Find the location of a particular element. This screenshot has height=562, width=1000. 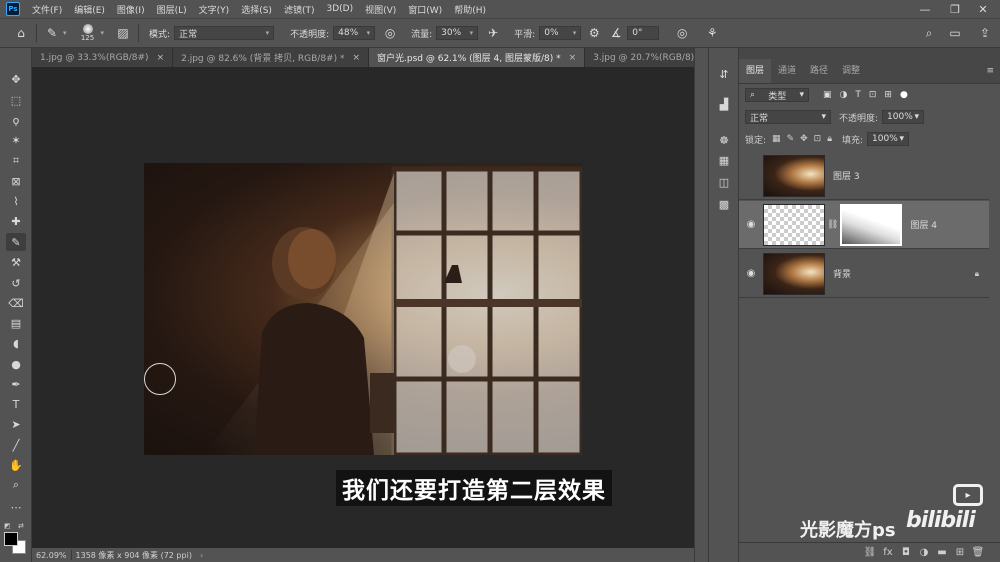

workspace-icon: ▭ is located at coordinates (955, 33).